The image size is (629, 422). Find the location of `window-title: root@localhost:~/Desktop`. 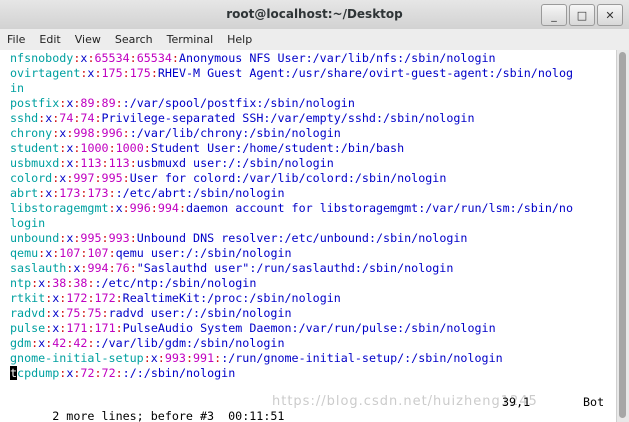

window-title: root@localhost:~/Desktop is located at coordinates (314, 14).